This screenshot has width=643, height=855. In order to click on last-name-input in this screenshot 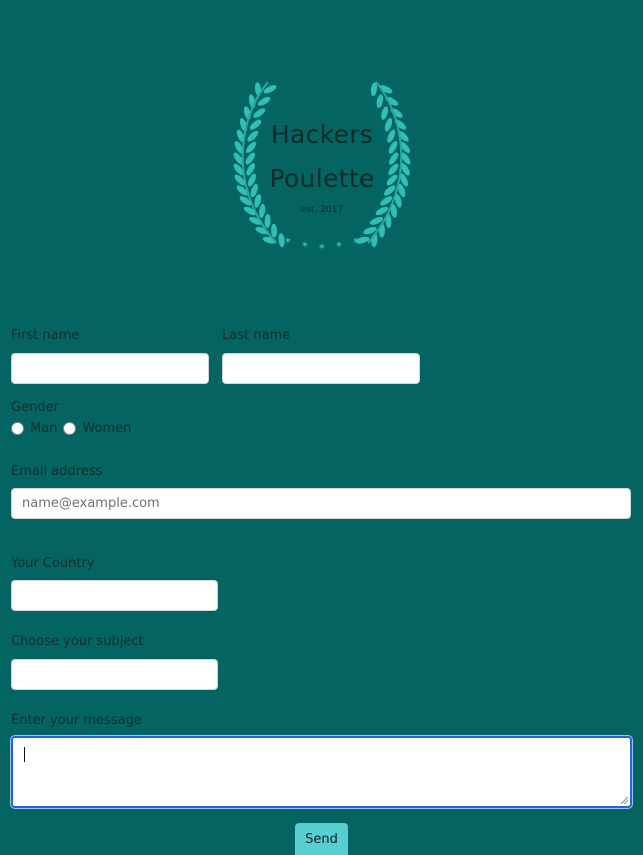, I will do `click(321, 368)`.